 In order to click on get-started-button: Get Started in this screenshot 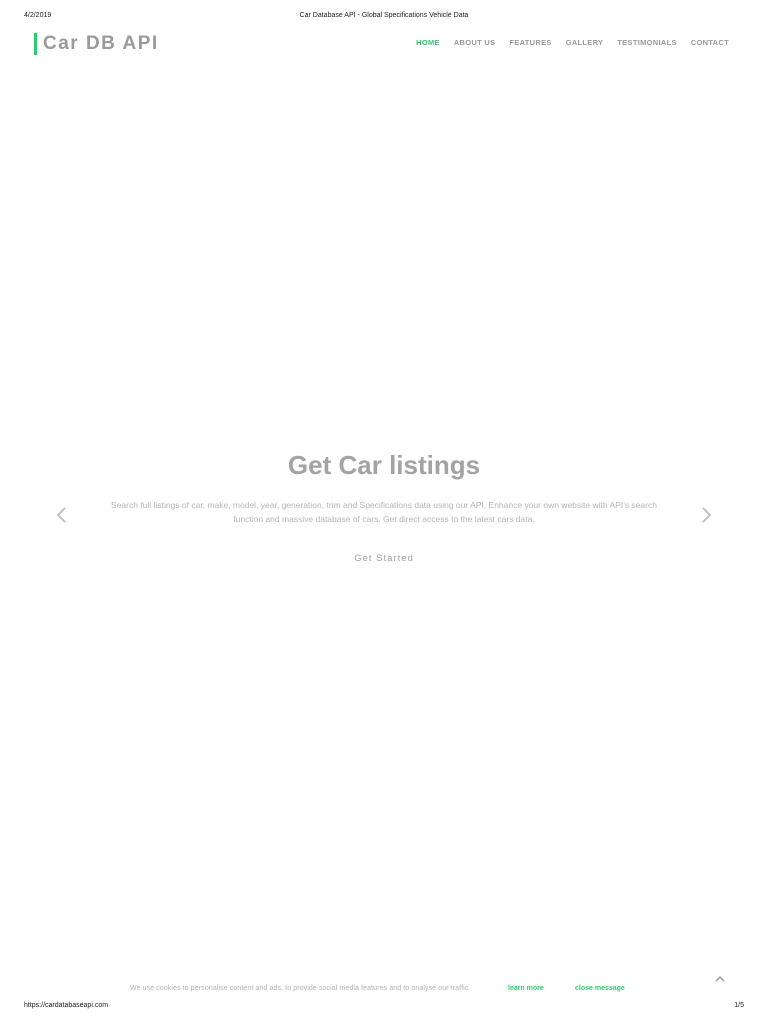, I will do `click(384, 558)`.